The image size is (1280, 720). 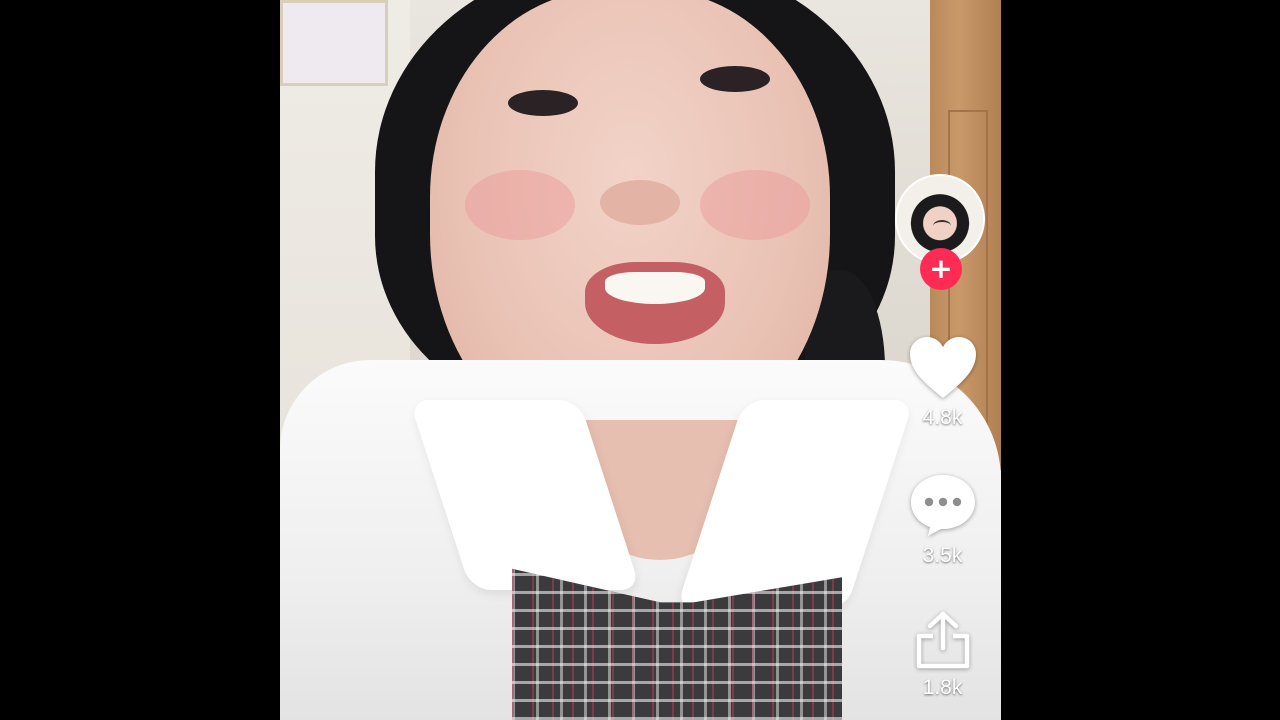 I want to click on follow-button: +, so click(x=941, y=269).